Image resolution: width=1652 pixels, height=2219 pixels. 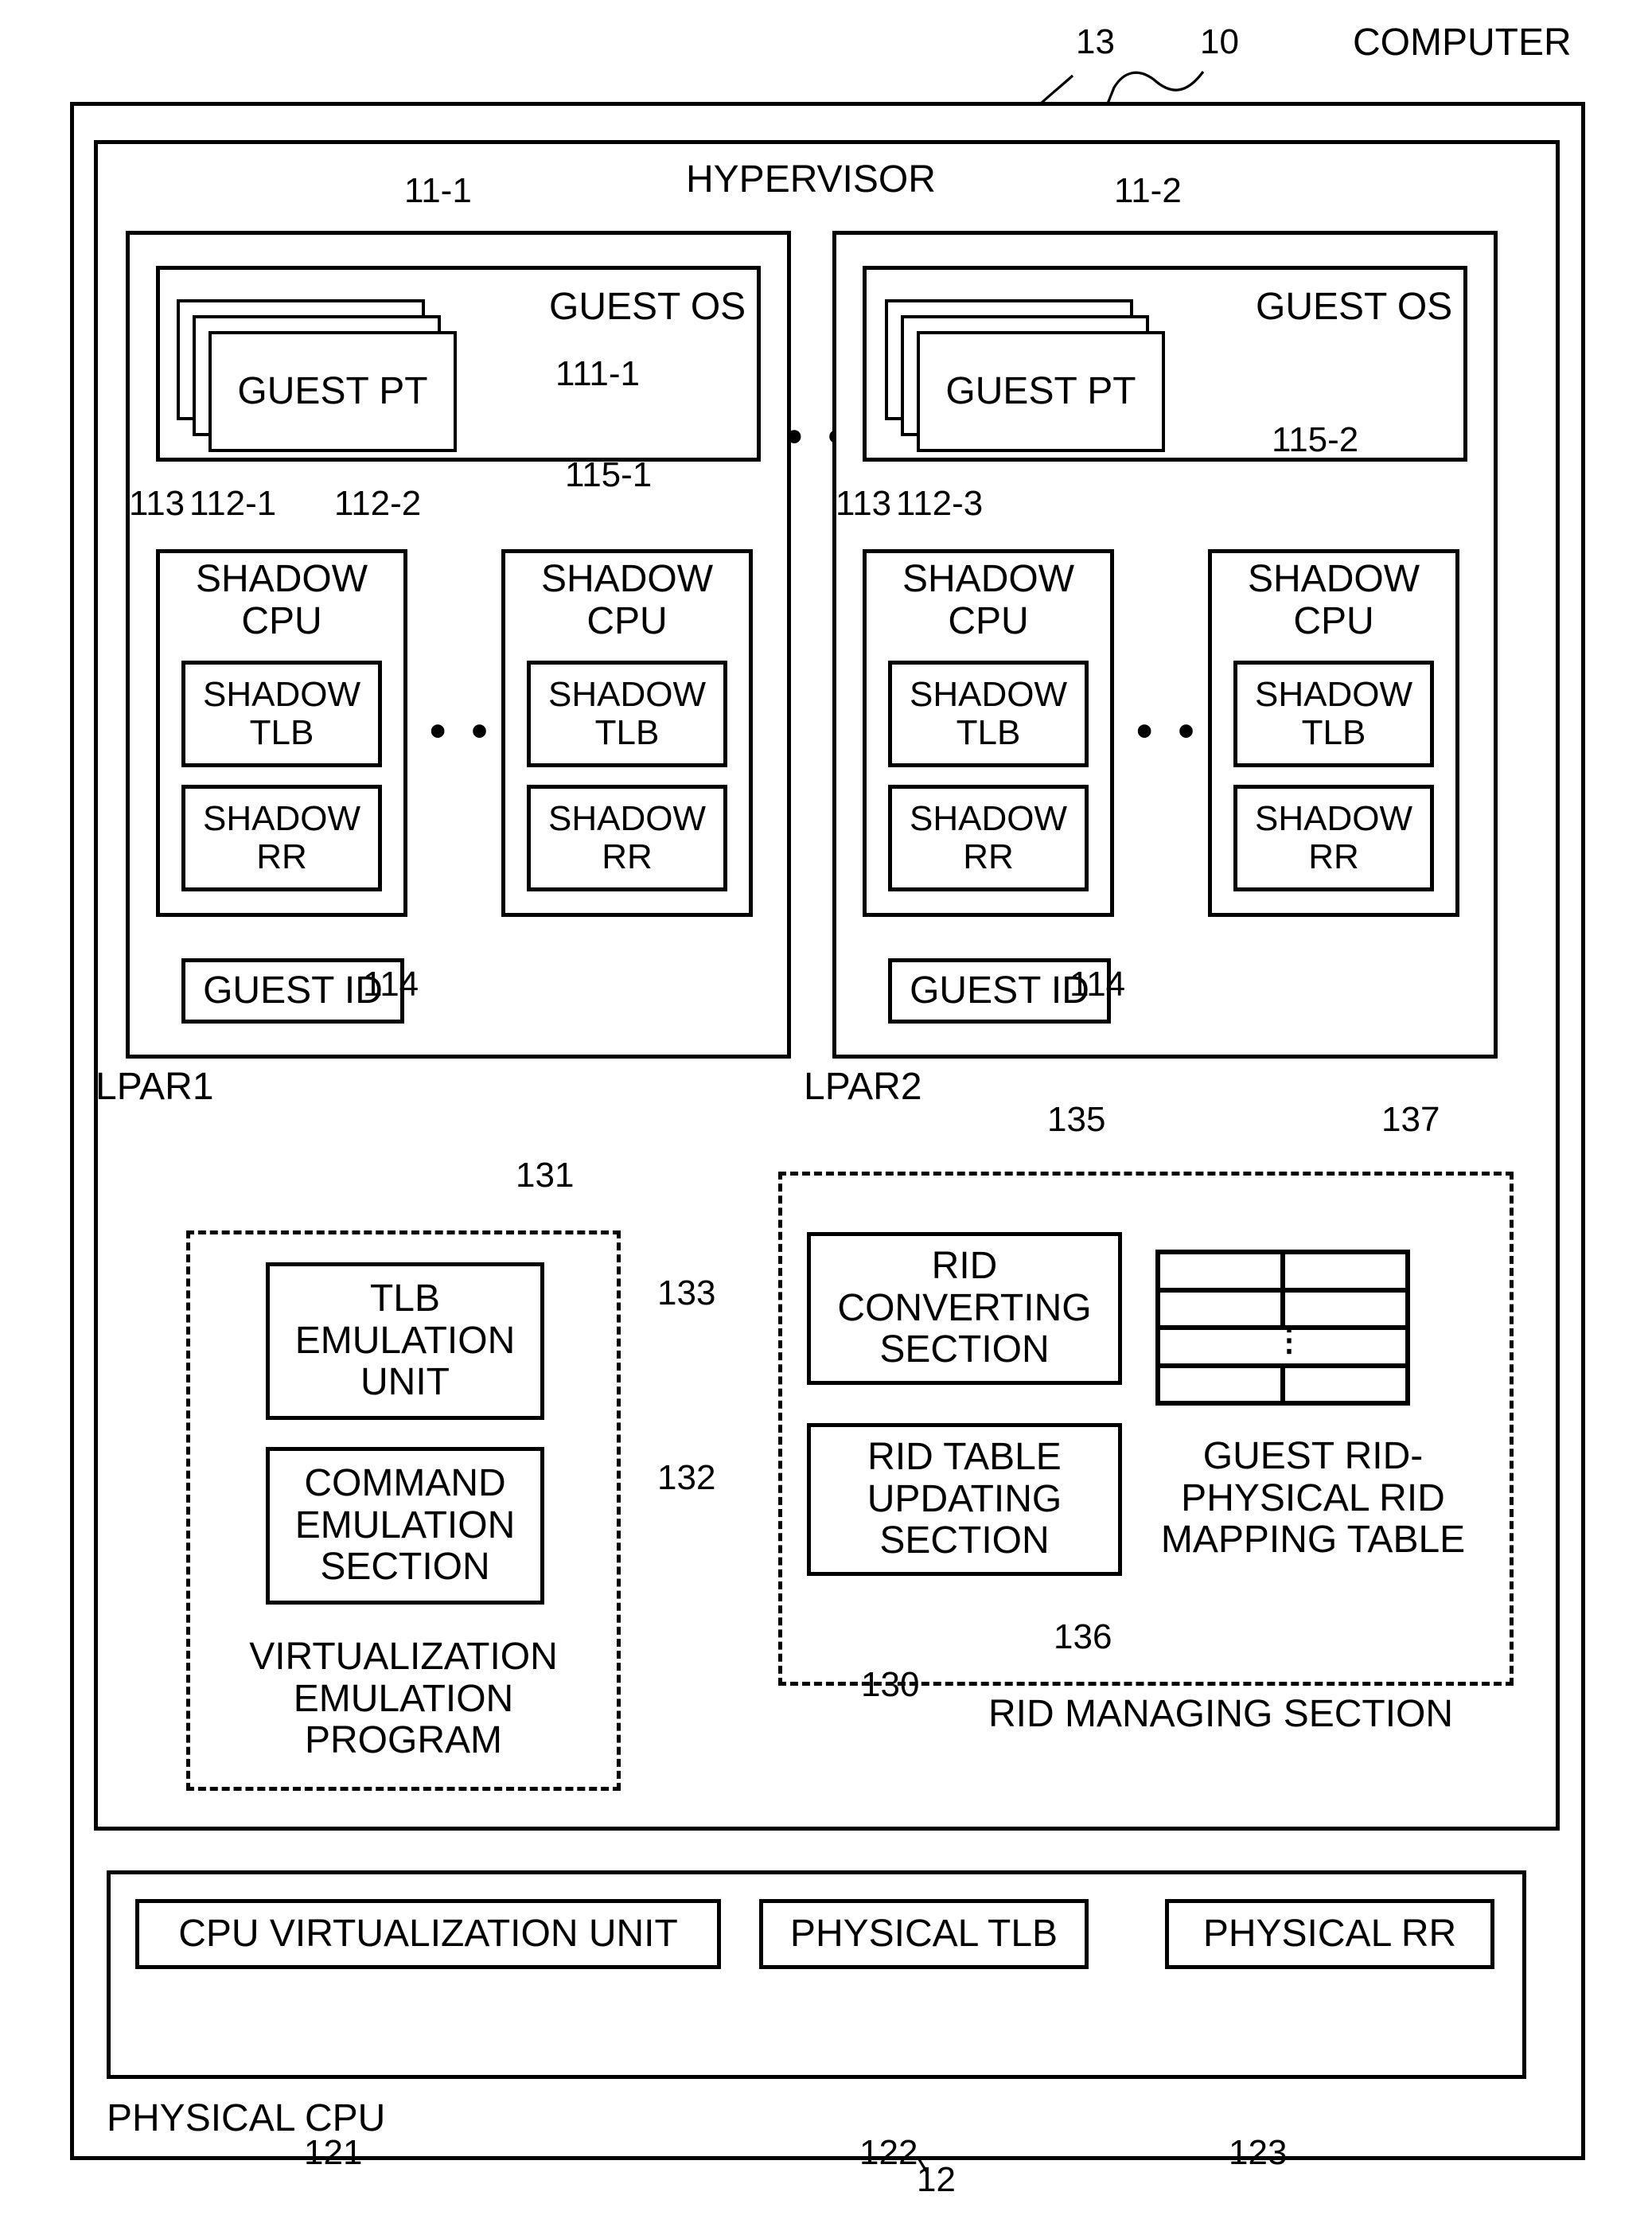 What do you see at coordinates (154, 1087) in the screenshot?
I see `lpar1-label: LPAR1` at bounding box center [154, 1087].